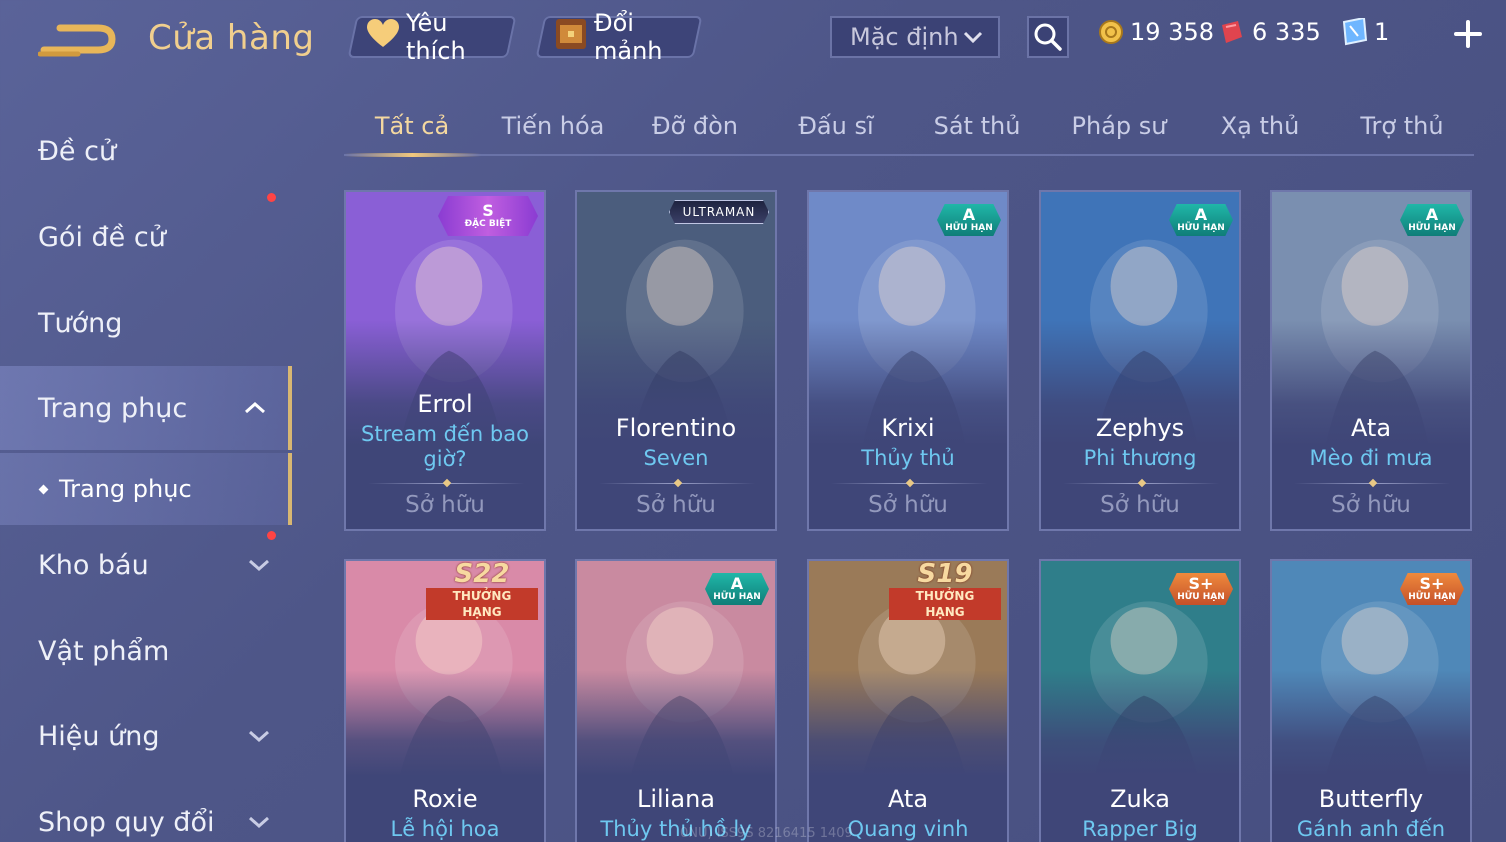 The width and height of the screenshot is (1506, 842). Describe the element at coordinates (1468, 34) in the screenshot. I see `add-currency-icon` at that location.